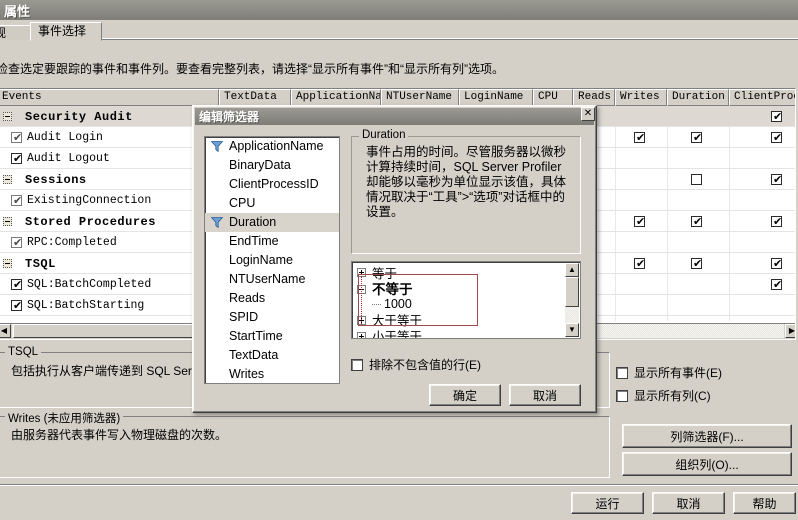  I want to click on list-item-duration: Duration, so click(272, 222).